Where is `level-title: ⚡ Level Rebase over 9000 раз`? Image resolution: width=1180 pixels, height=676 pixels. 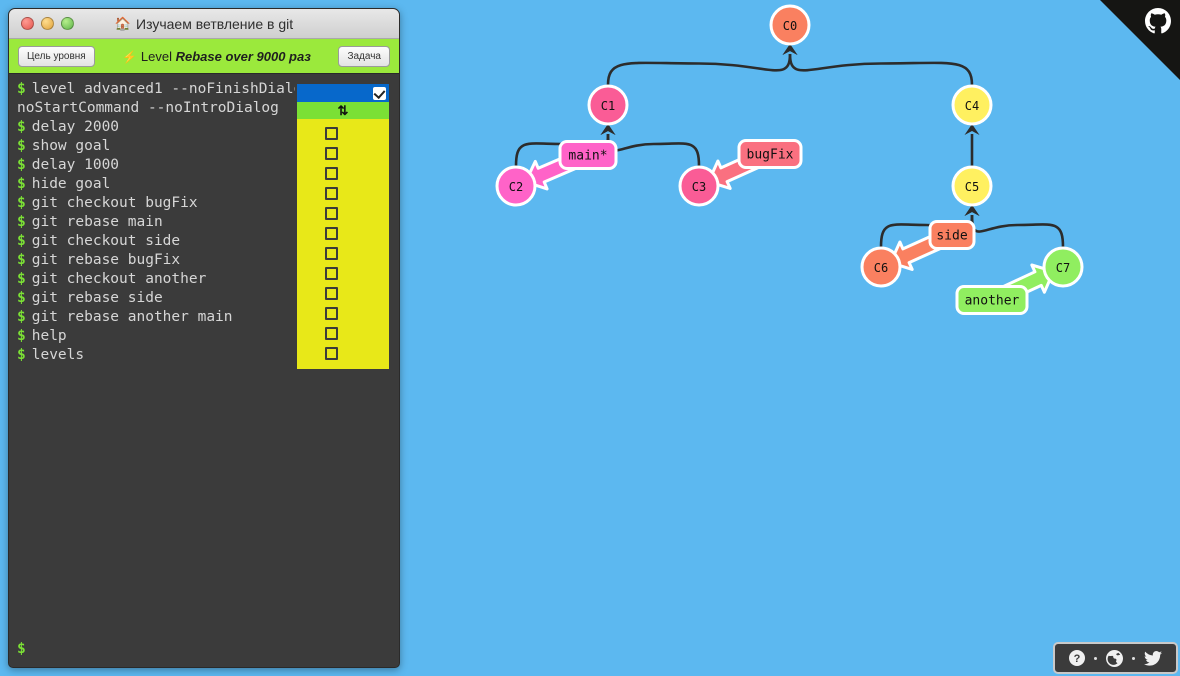 level-title: ⚡ Level Rebase over 9000 раз is located at coordinates (217, 56).